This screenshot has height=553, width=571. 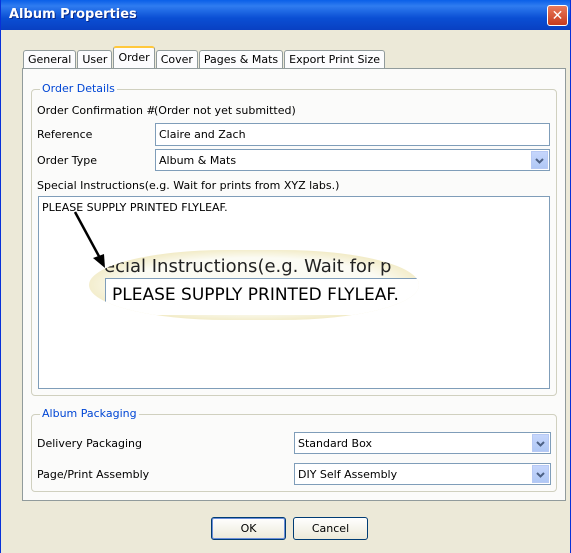 What do you see at coordinates (248, 528) in the screenshot?
I see `ok-button: OK` at bounding box center [248, 528].